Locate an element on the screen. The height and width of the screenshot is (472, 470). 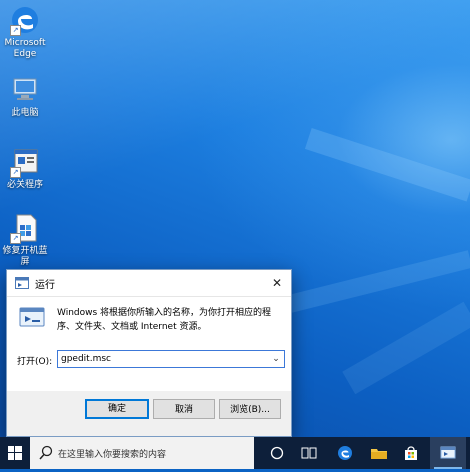
edge-icon is located at coordinates (345, 453).